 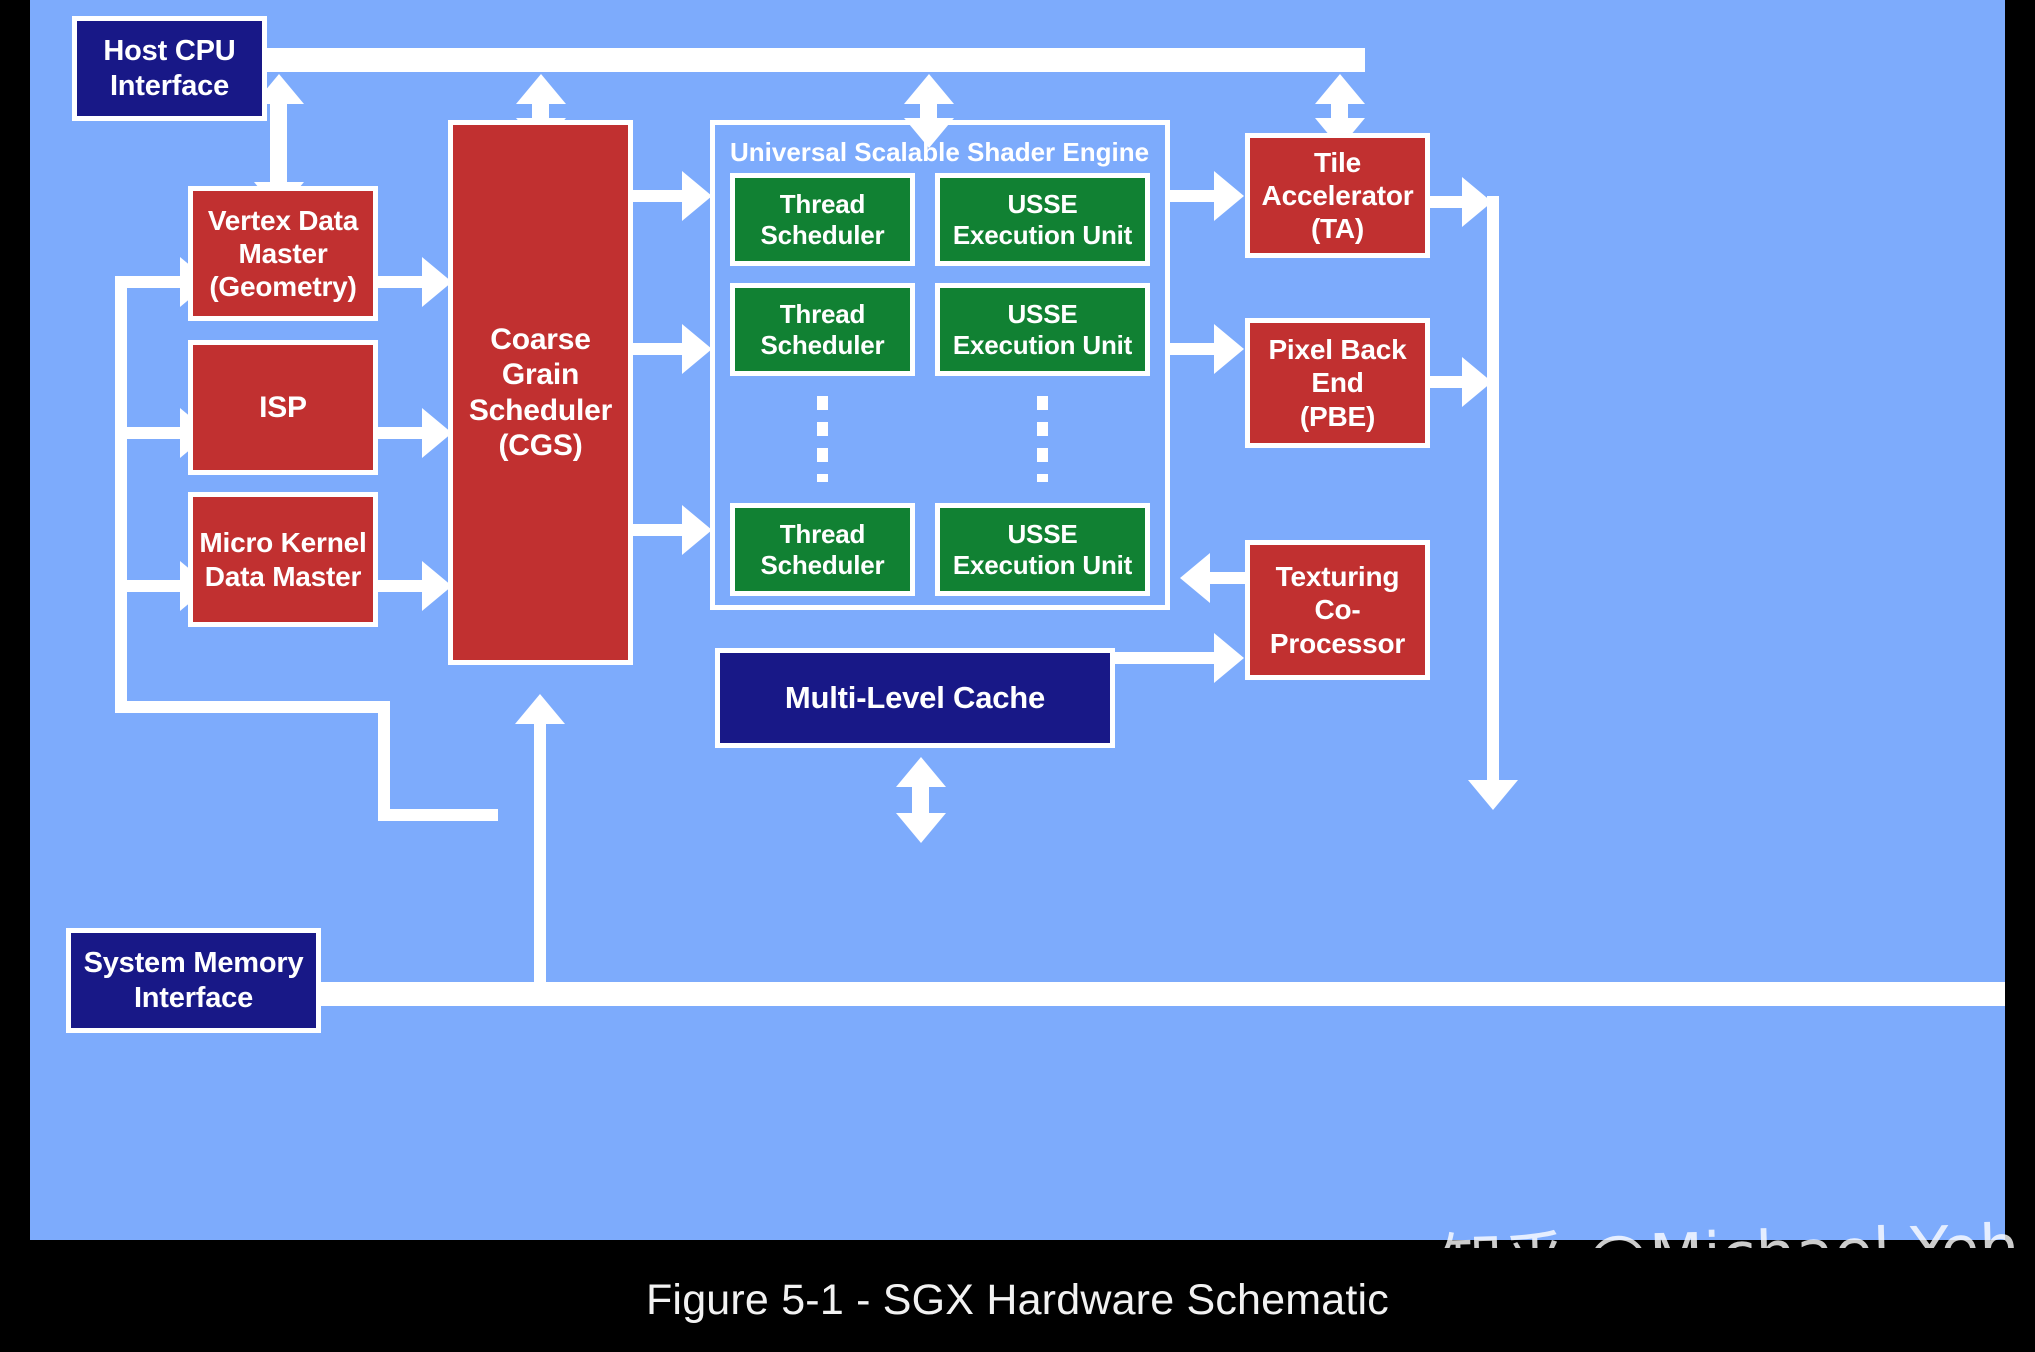 I want to click on arrow-head-usse-ta, so click(x=1229, y=196).